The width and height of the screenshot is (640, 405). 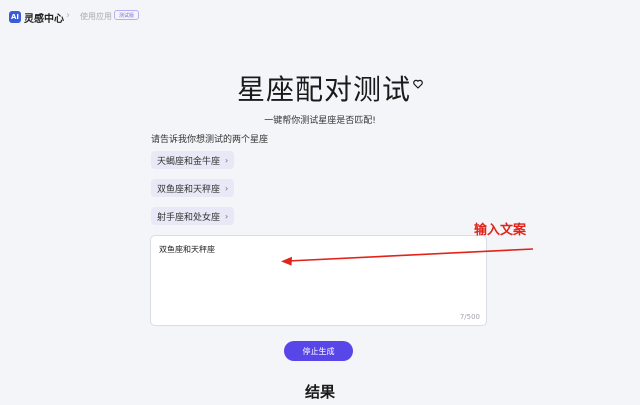 I want to click on ai-logo-icon: AI, so click(x=15, y=17).